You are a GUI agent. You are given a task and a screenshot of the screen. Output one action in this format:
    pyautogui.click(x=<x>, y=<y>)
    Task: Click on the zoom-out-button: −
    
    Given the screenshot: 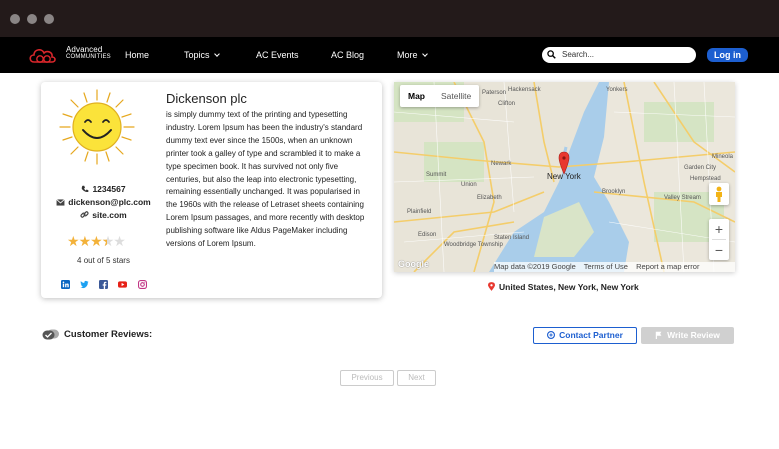 What is the action you would take?
    pyautogui.click(x=719, y=250)
    